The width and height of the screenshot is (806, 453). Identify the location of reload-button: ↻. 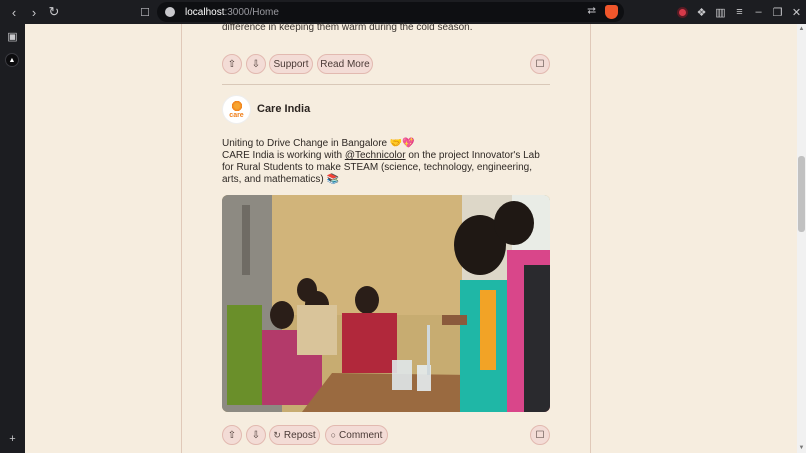
(54, 12).